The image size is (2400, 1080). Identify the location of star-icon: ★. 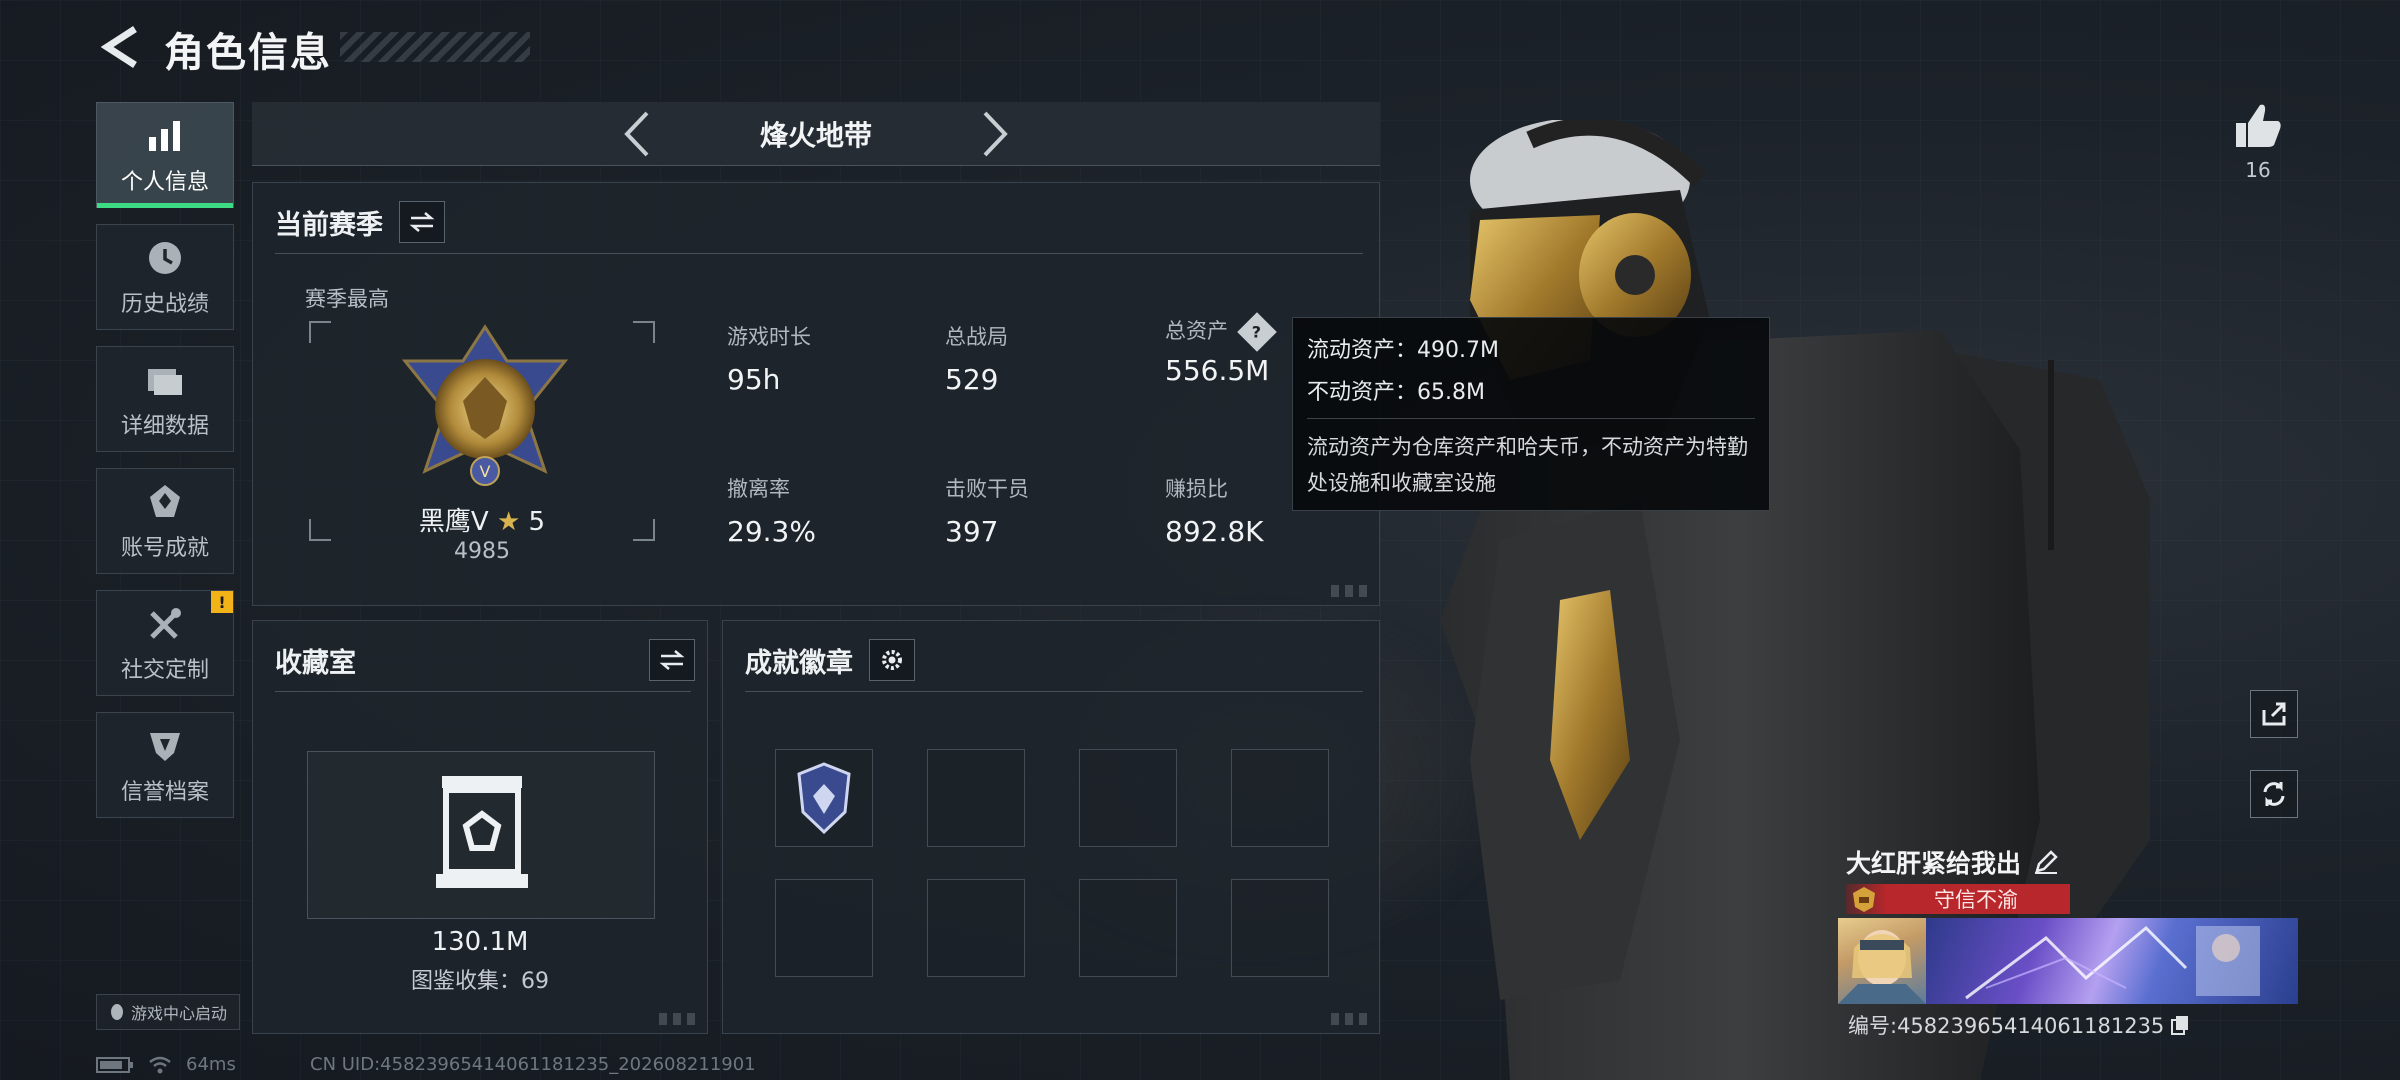
(508, 522).